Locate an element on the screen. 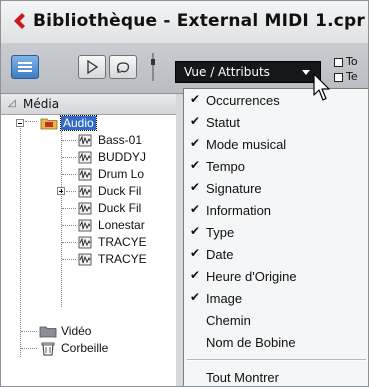 This screenshot has width=369, height=387. menu-item-signature: ✔ Signature is located at coordinates (276, 188).